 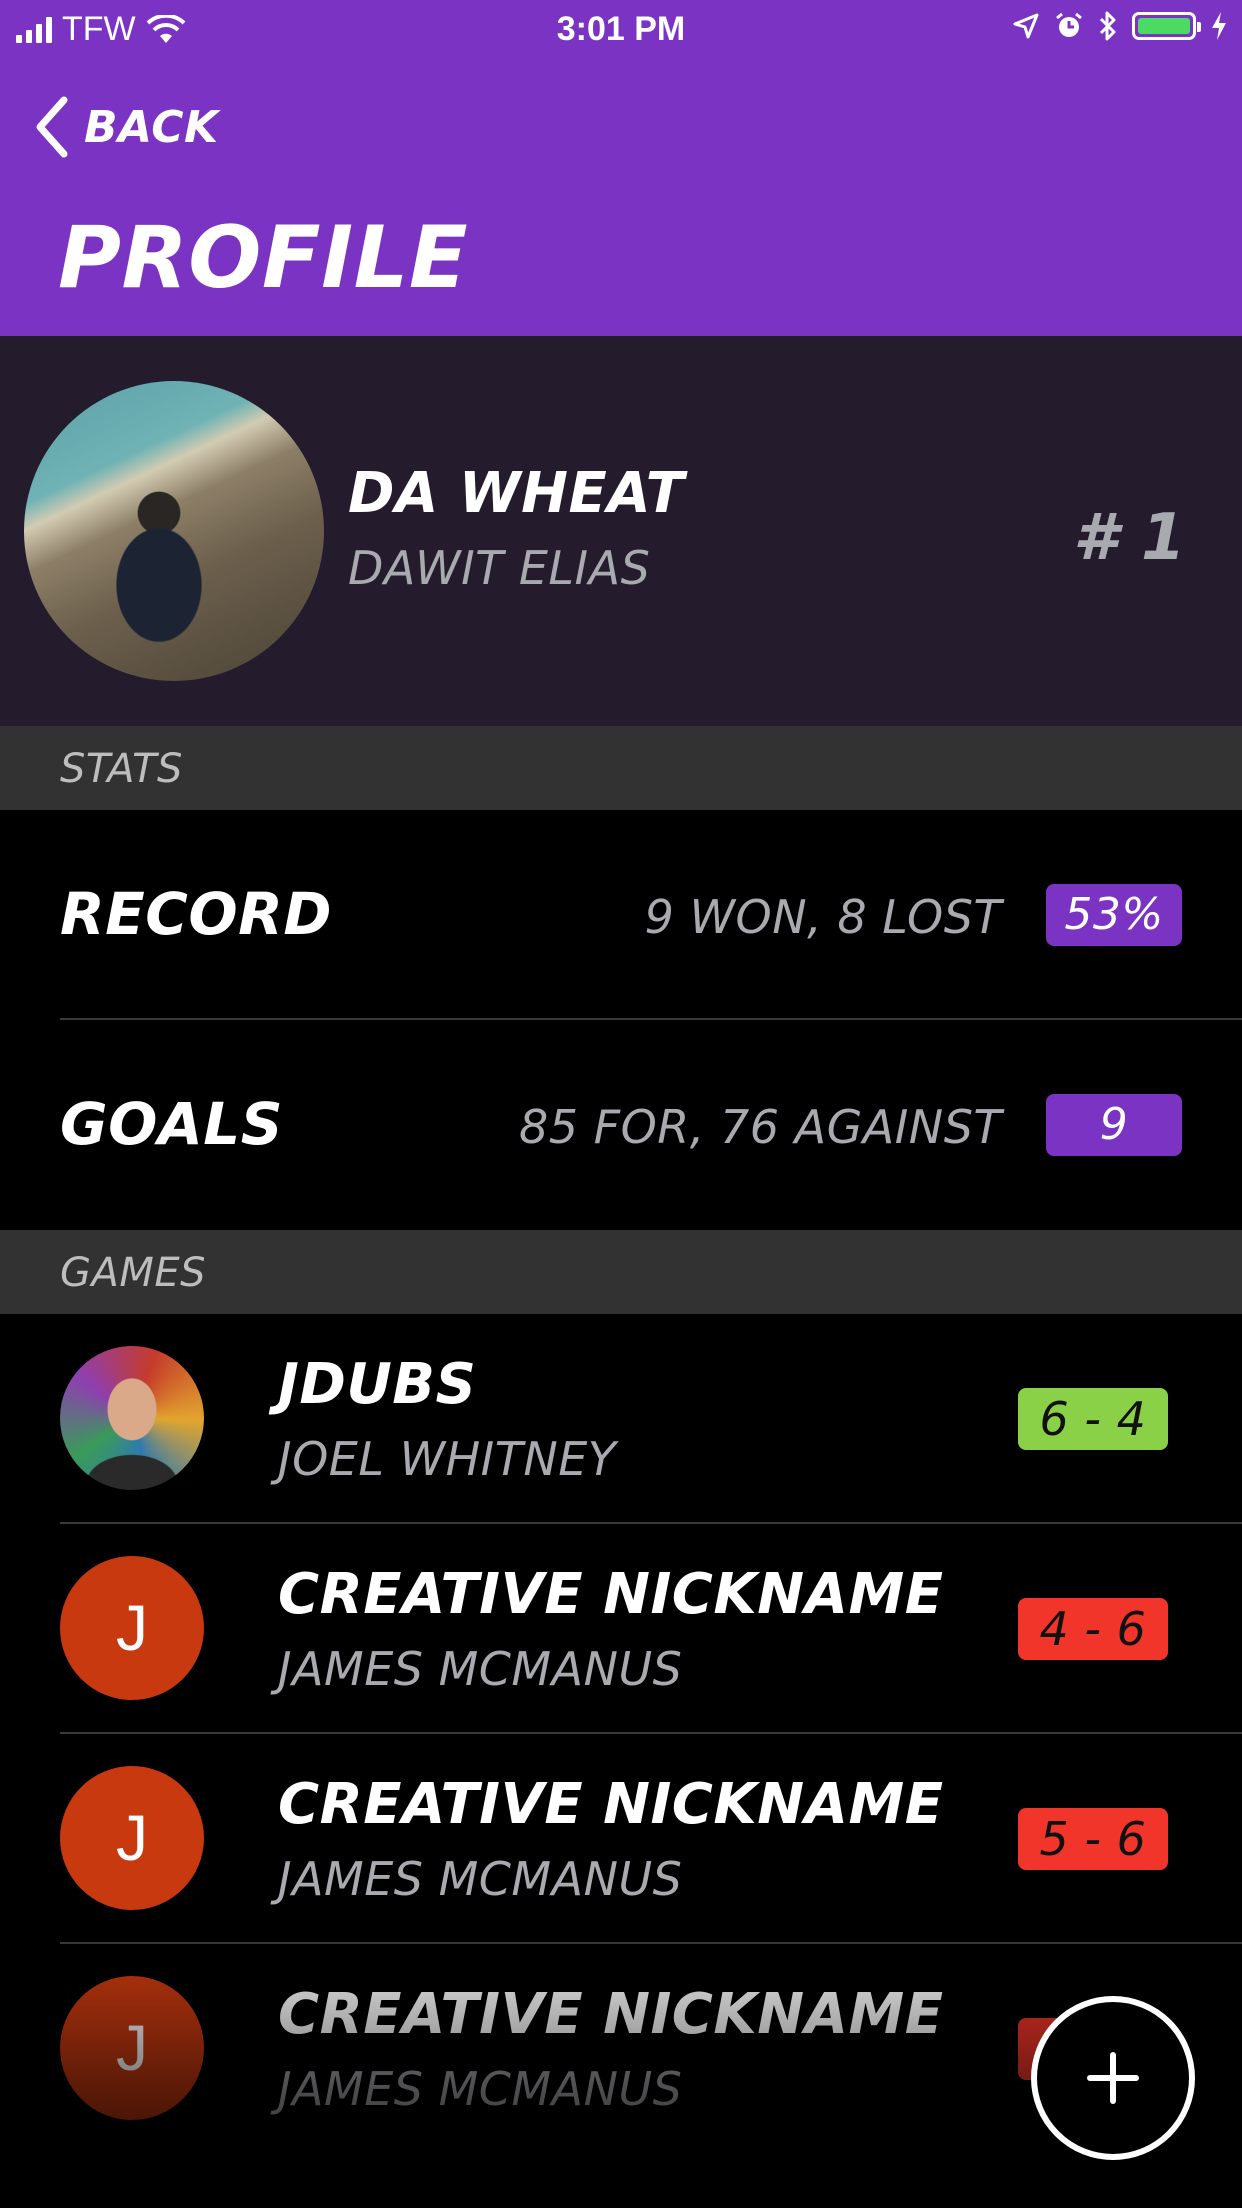 I want to click on stat-label: RECORD, so click(x=196, y=914).